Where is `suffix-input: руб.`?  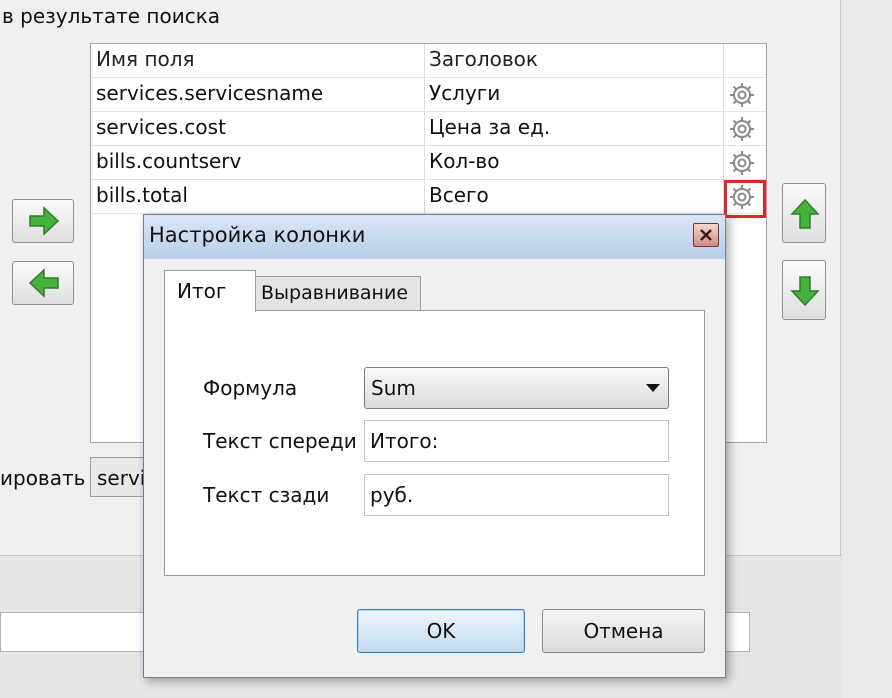 suffix-input: руб. is located at coordinates (516, 495).